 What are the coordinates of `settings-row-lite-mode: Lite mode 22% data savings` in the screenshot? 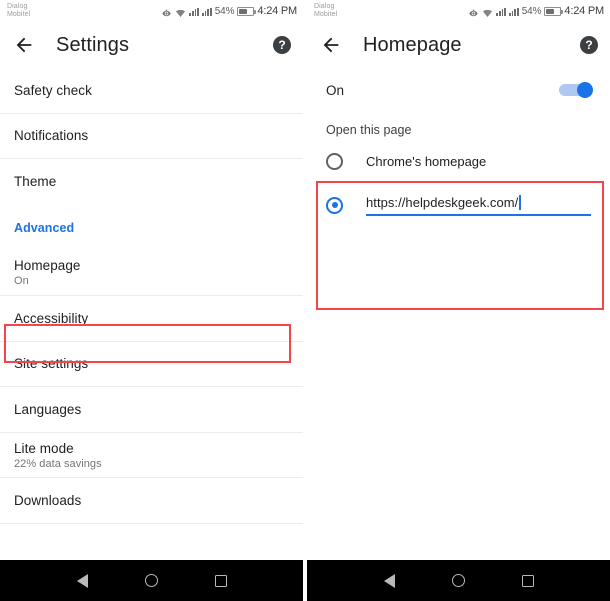 It's located at (151, 455).